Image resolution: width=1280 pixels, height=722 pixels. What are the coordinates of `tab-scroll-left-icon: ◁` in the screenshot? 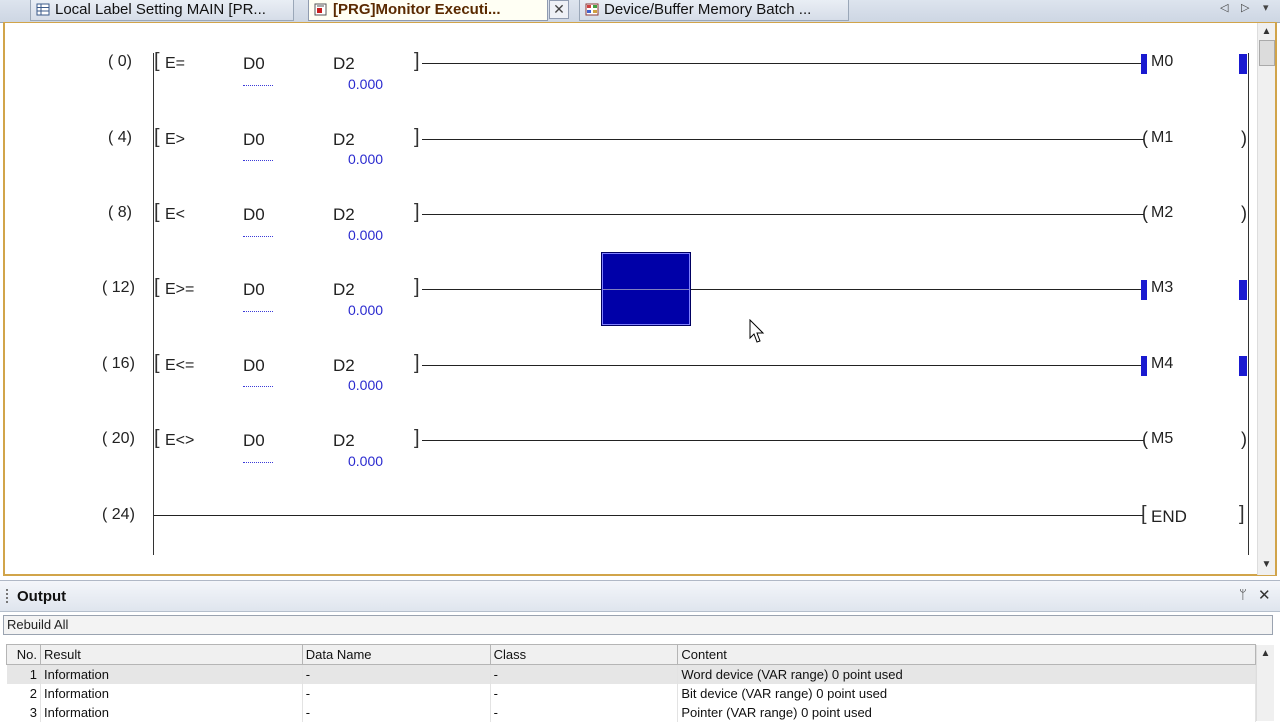 It's located at (1224, 7).